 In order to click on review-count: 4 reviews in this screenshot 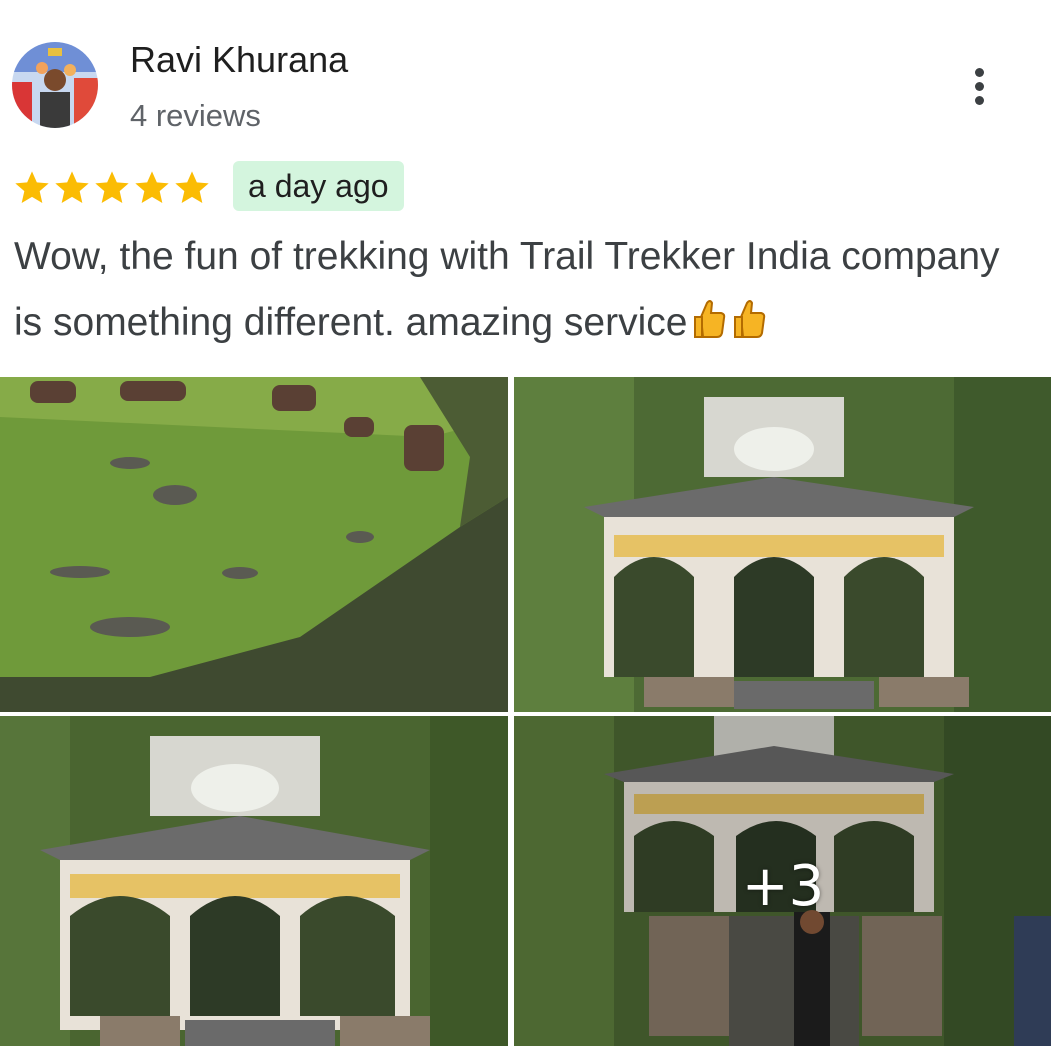, I will do `click(195, 115)`.